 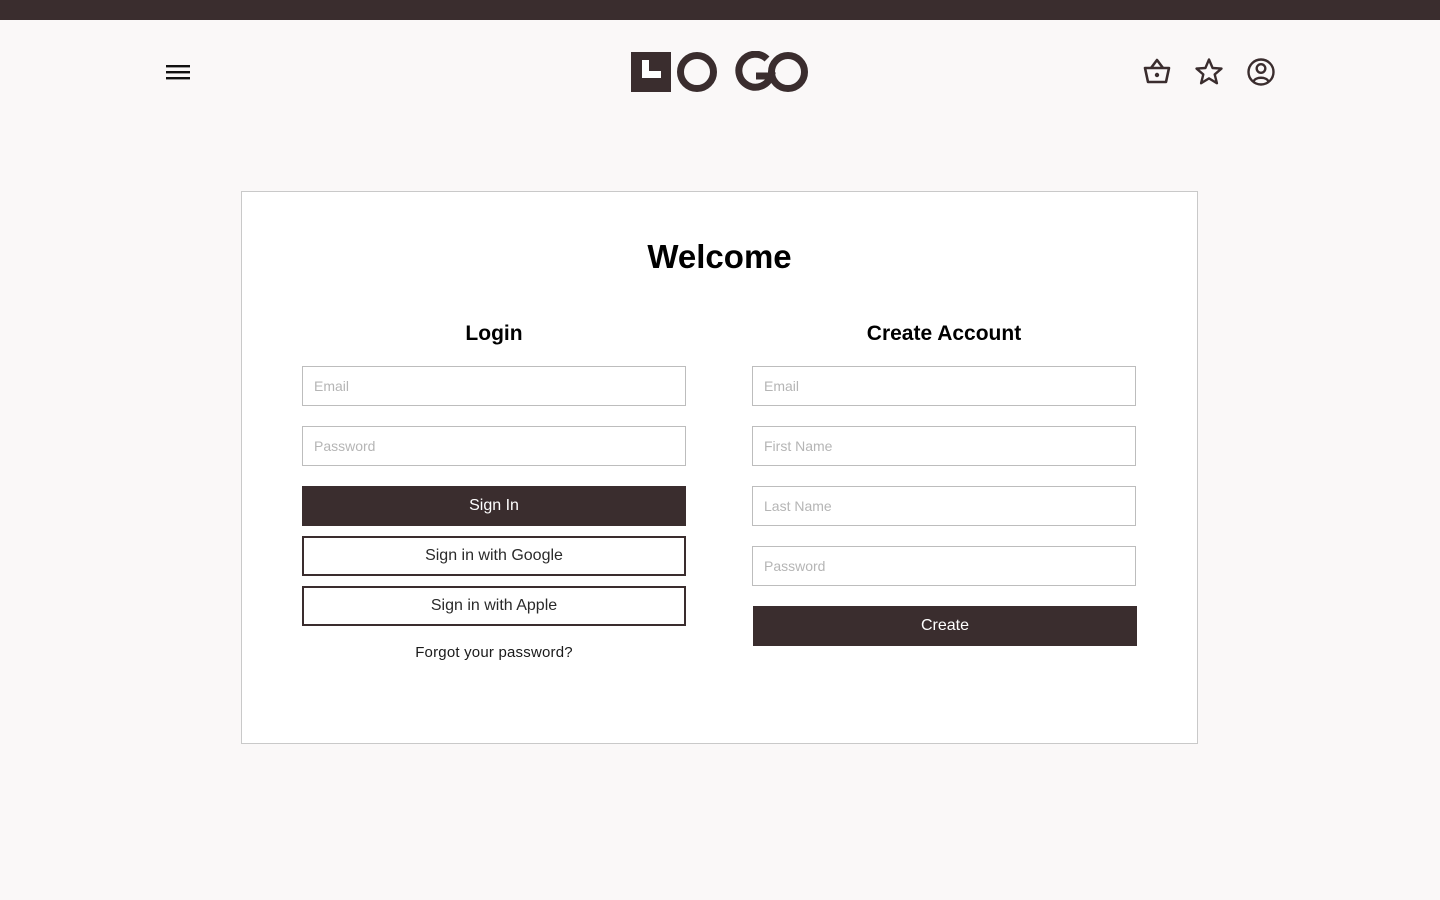 What do you see at coordinates (494, 652) in the screenshot?
I see `forgot-password-link: Forgot your password?` at bounding box center [494, 652].